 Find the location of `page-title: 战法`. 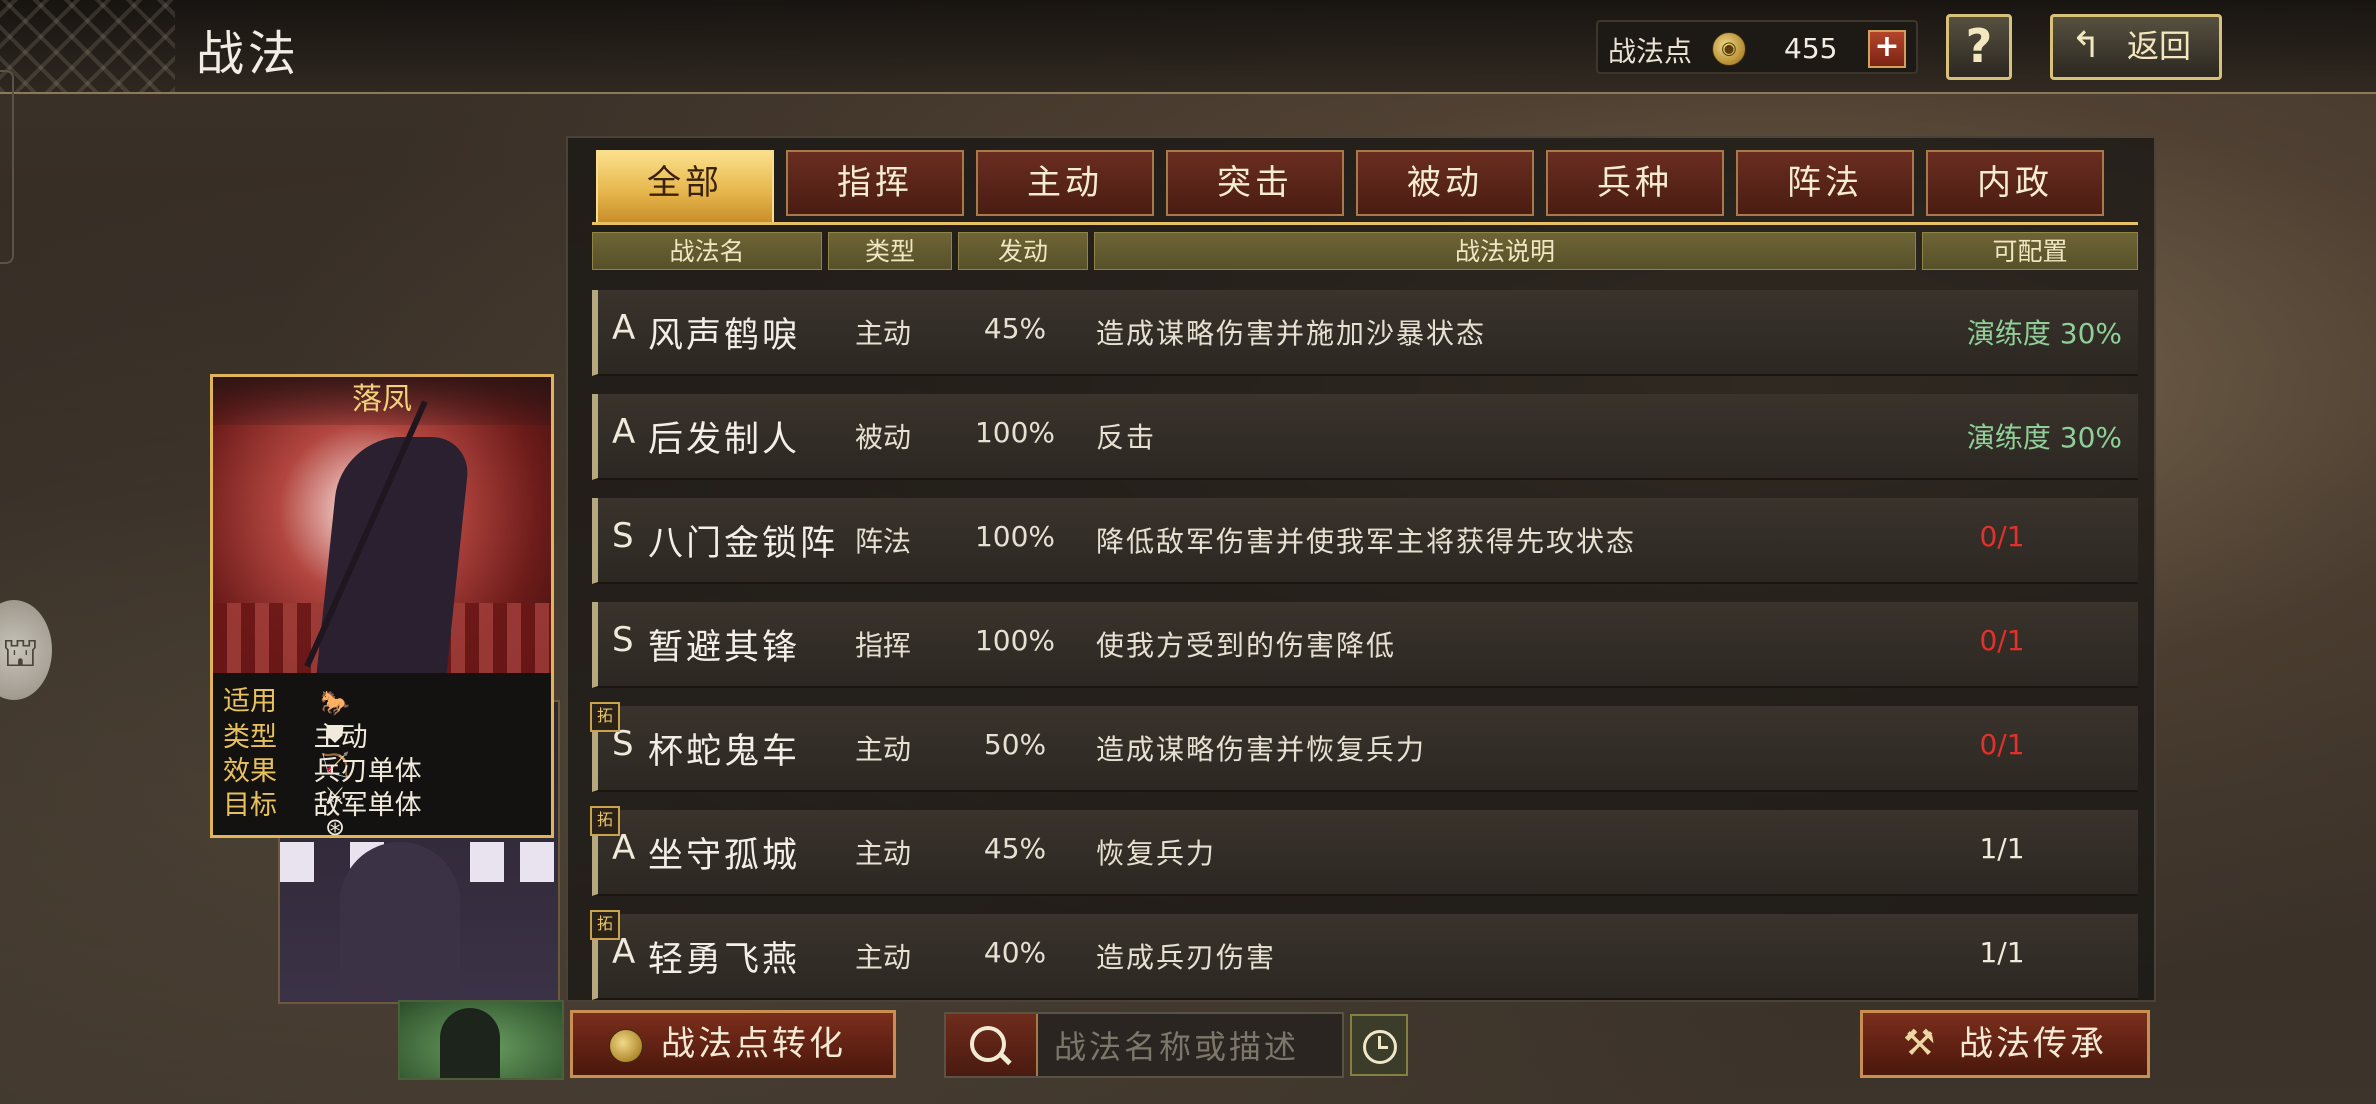

page-title: 战法 is located at coordinates (248, 54).